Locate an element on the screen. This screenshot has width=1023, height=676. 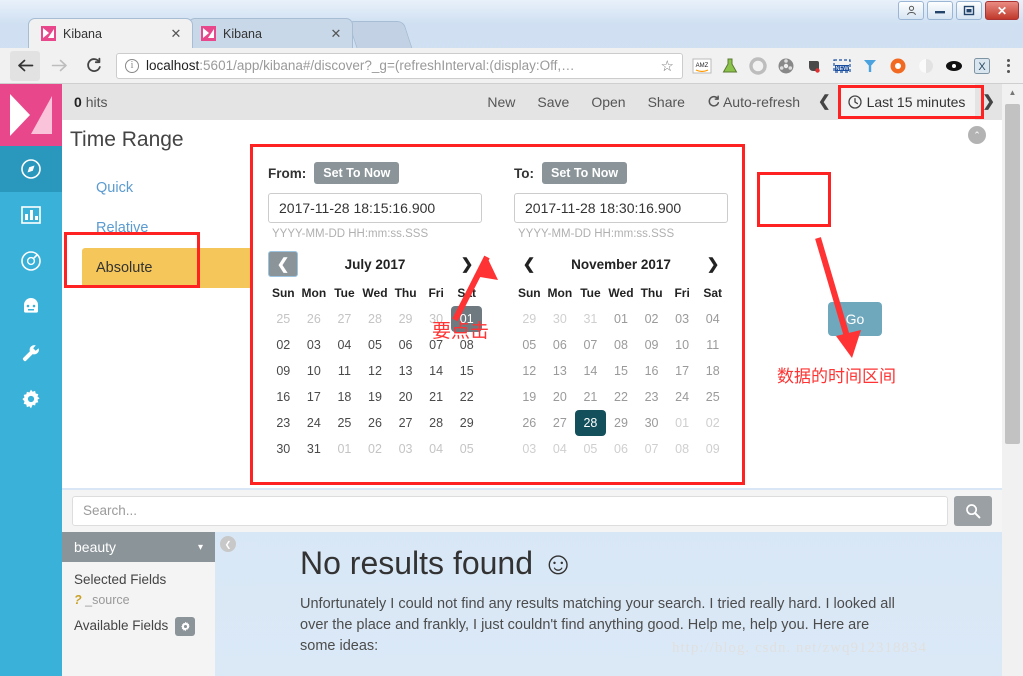
annotation-arrow-to-range is located at coordinates (838, 297).